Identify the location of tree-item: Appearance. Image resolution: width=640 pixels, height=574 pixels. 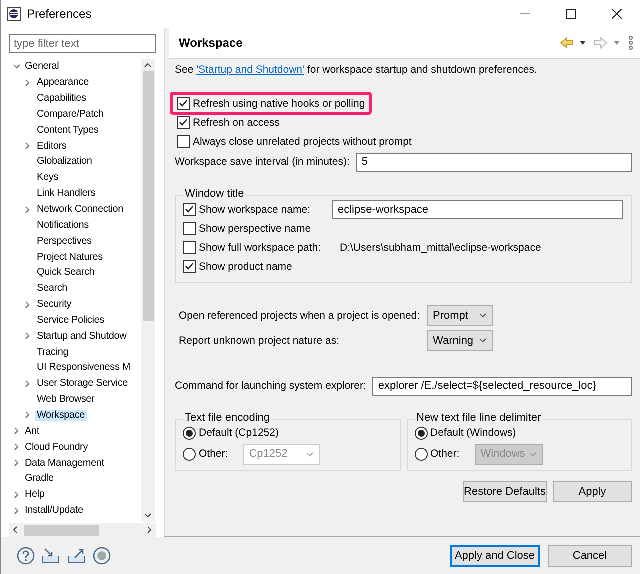
(63, 82).